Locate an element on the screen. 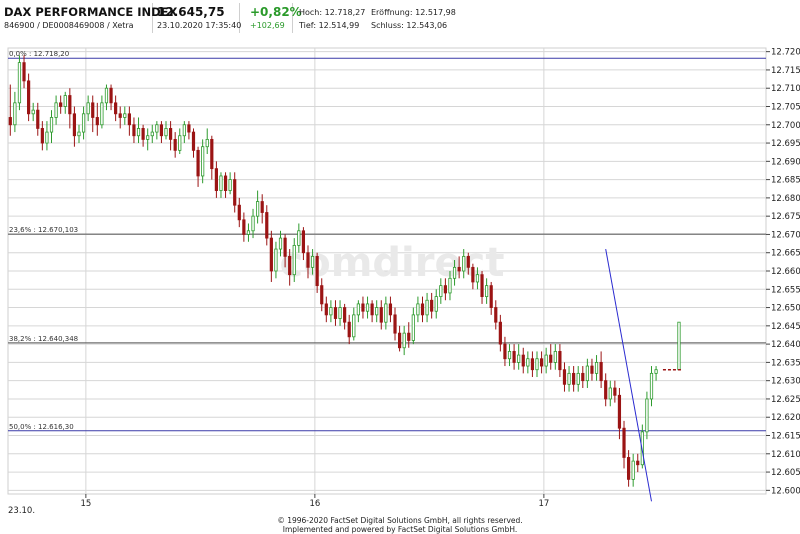 The width and height of the screenshot is (800, 534). fib-label: 0,0% : 12.718,20 is located at coordinates (39, 54).